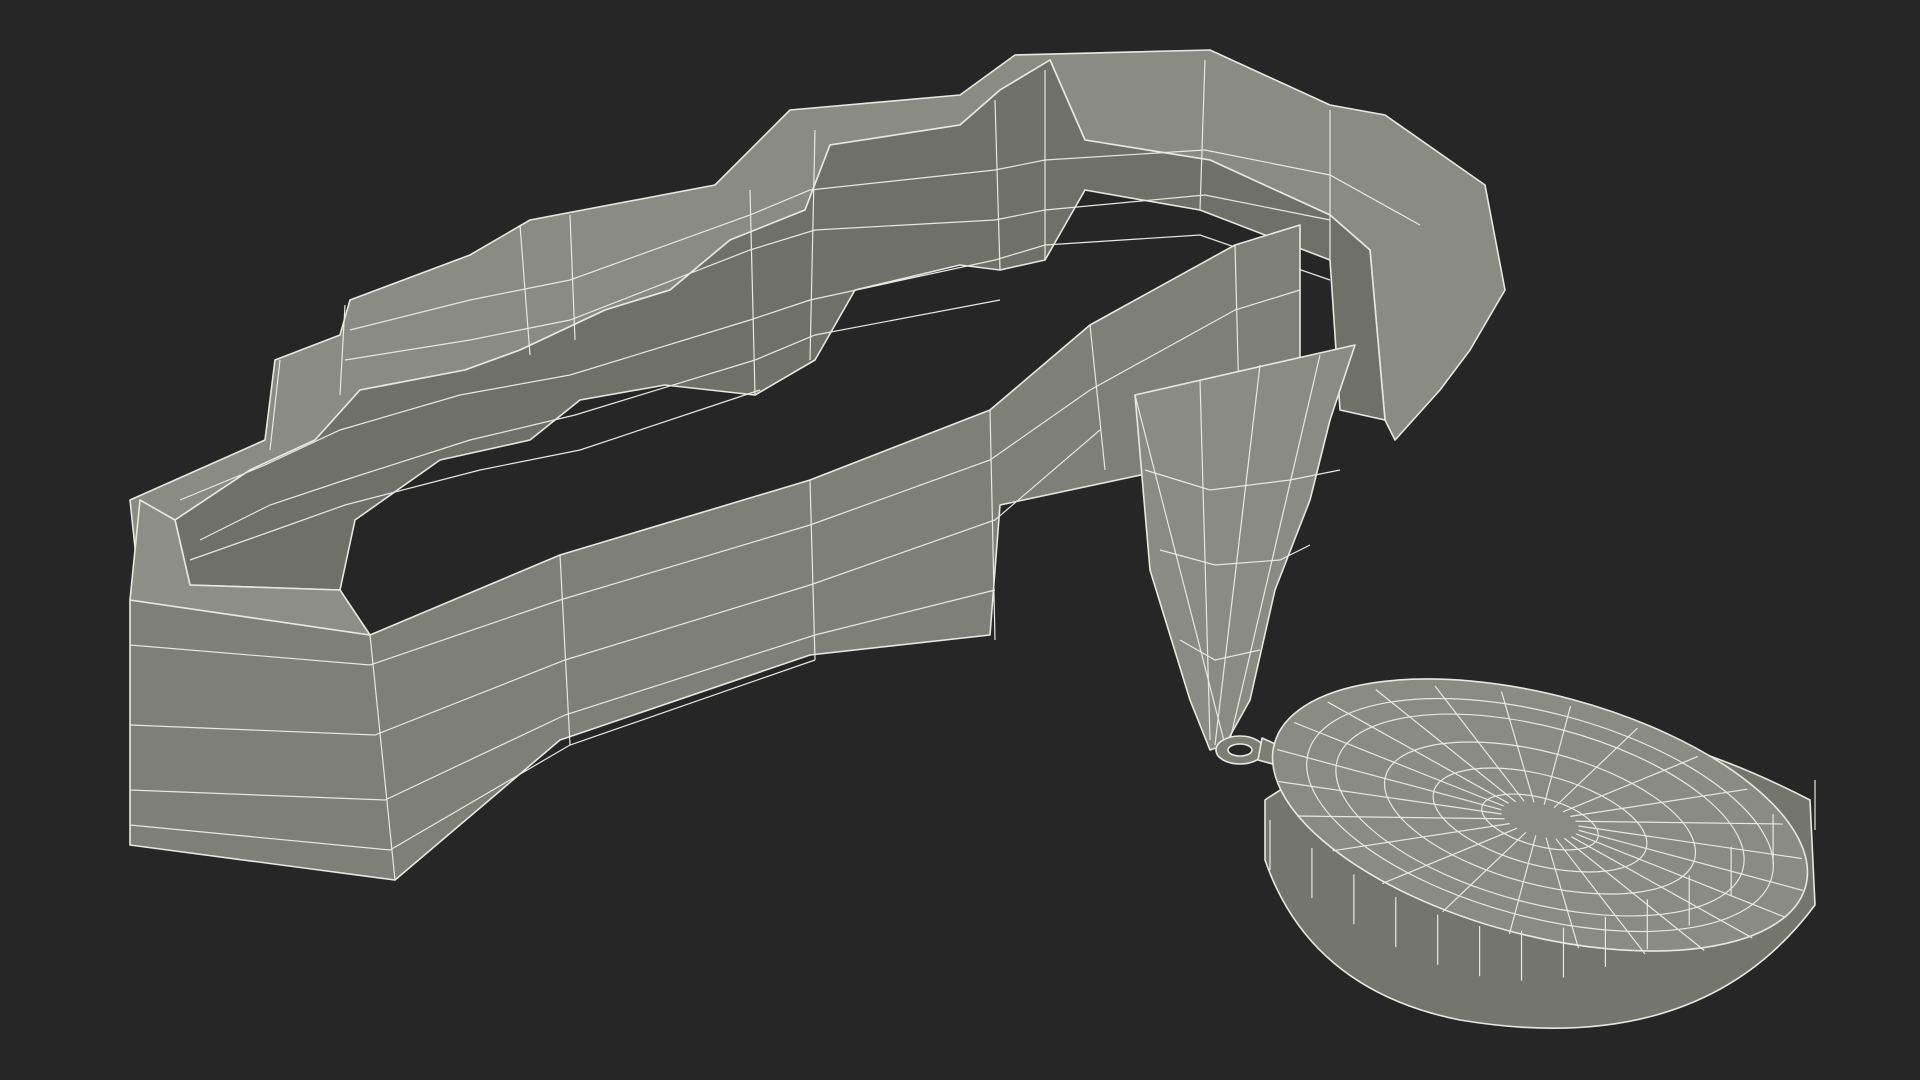 The height and width of the screenshot is (1080, 1920). I want to click on ribbon-fold-tip, so click(1245, 547).